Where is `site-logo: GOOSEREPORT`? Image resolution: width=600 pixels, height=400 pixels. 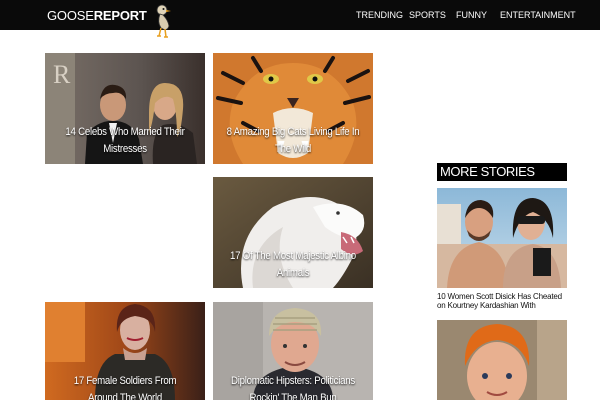
site-logo: GOOSEREPORT is located at coordinates (97, 16).